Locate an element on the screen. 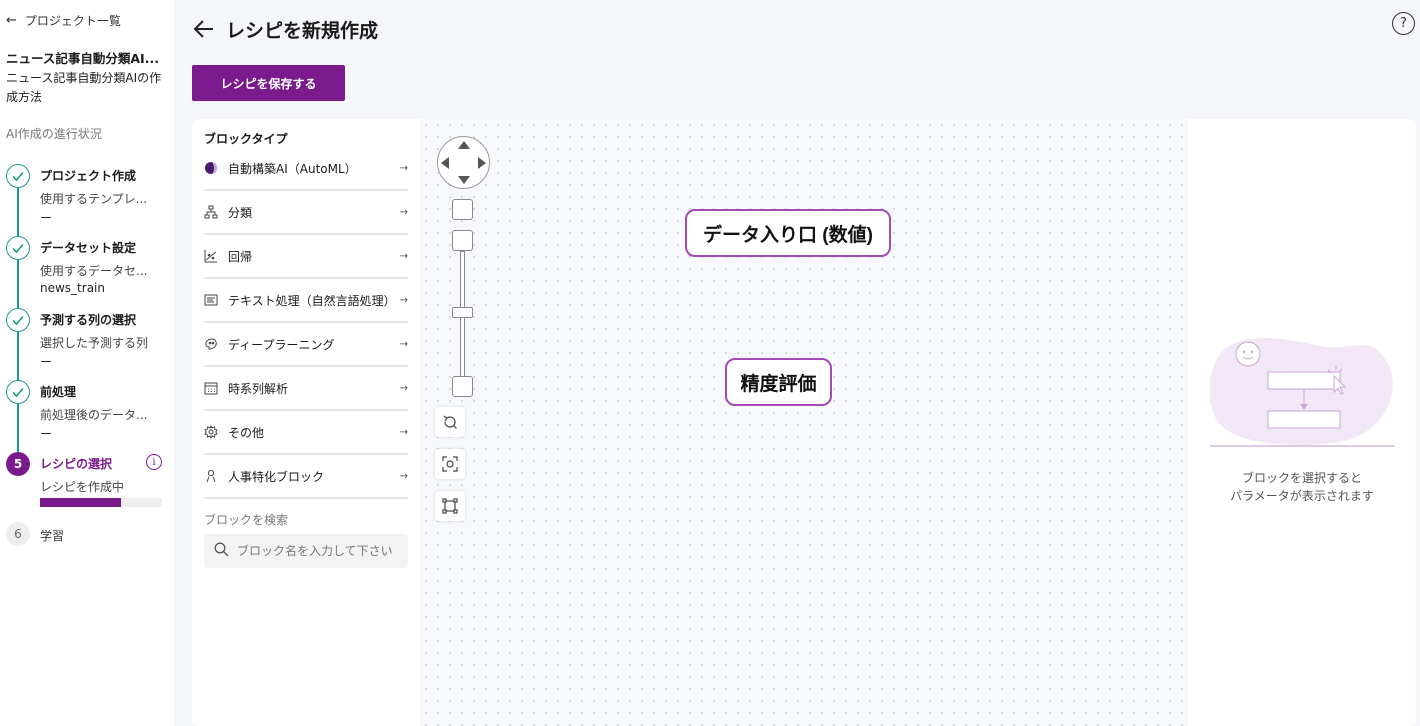 The height and width of the screenshot is (726, 1420). pan-right-icon is located at coordinates (482, 163).